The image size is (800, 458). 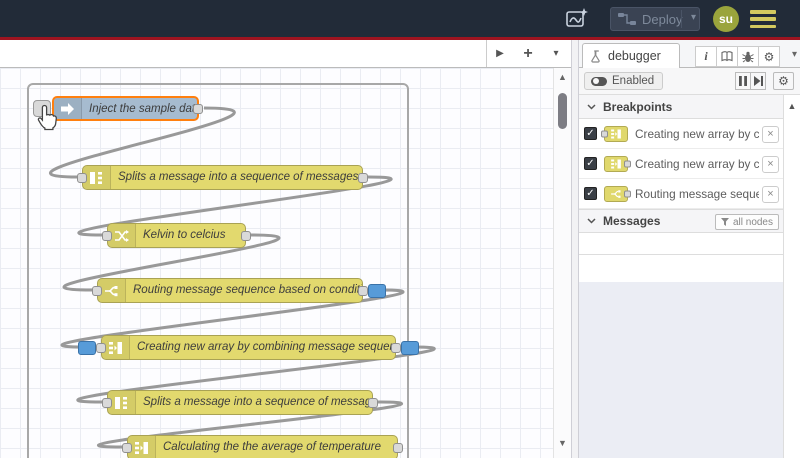 I want to click on settings-tab-button: ⚙, so click(x=769, y=56).